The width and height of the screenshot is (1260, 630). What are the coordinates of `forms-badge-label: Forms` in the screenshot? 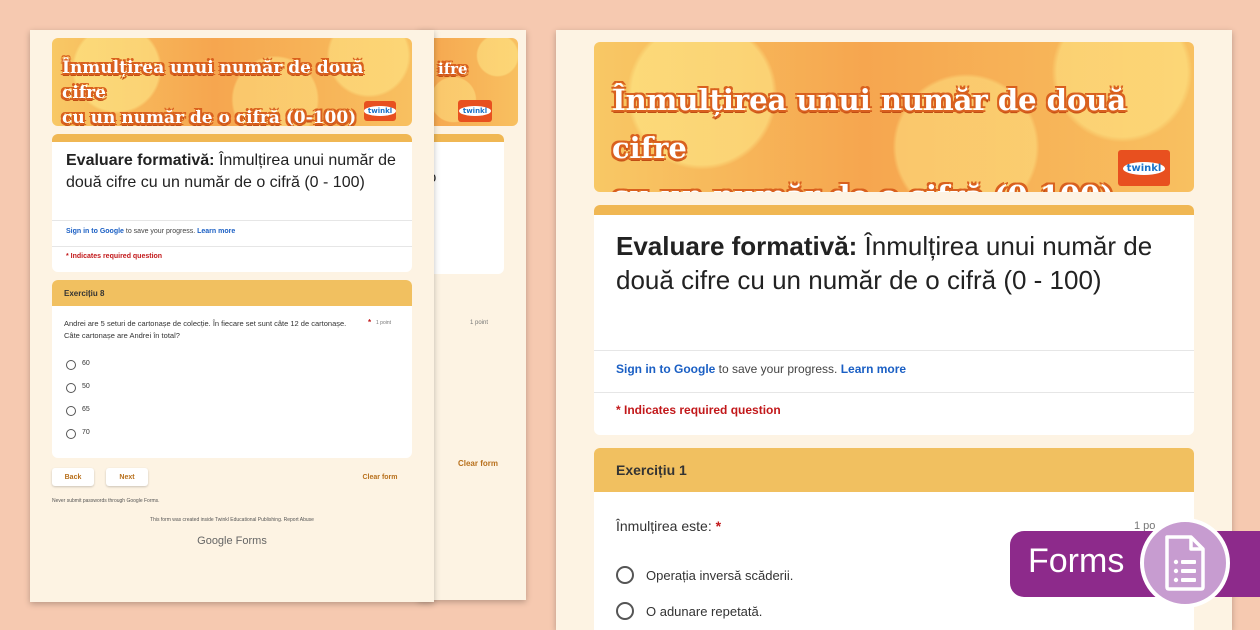 It's located at (1076, 561).